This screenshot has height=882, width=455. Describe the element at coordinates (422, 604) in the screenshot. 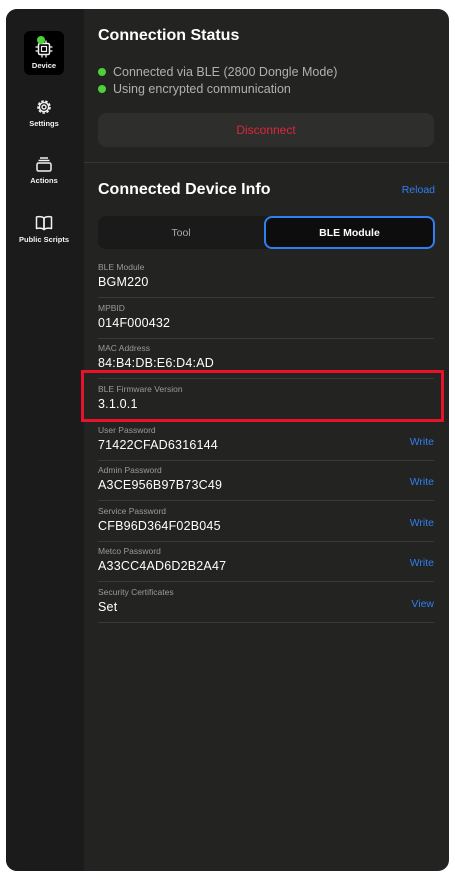

I see `view-button: View` at that location.